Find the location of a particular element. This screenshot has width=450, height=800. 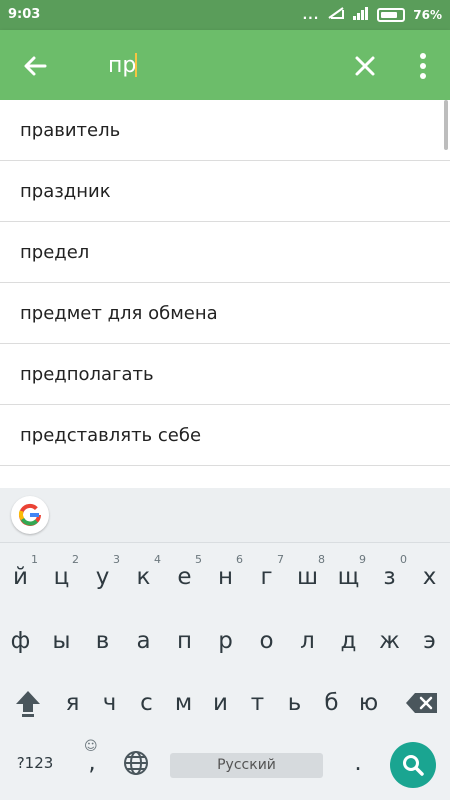

key: 0з is located at coordinates (389, 577).